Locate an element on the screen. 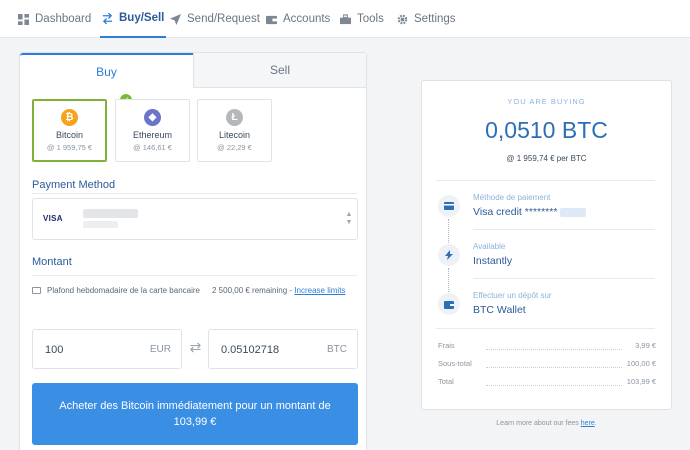 The width and height of the screenshot is (690, 450). fees-info-text: Learn more about our fees is located at coordinates (537, 423).